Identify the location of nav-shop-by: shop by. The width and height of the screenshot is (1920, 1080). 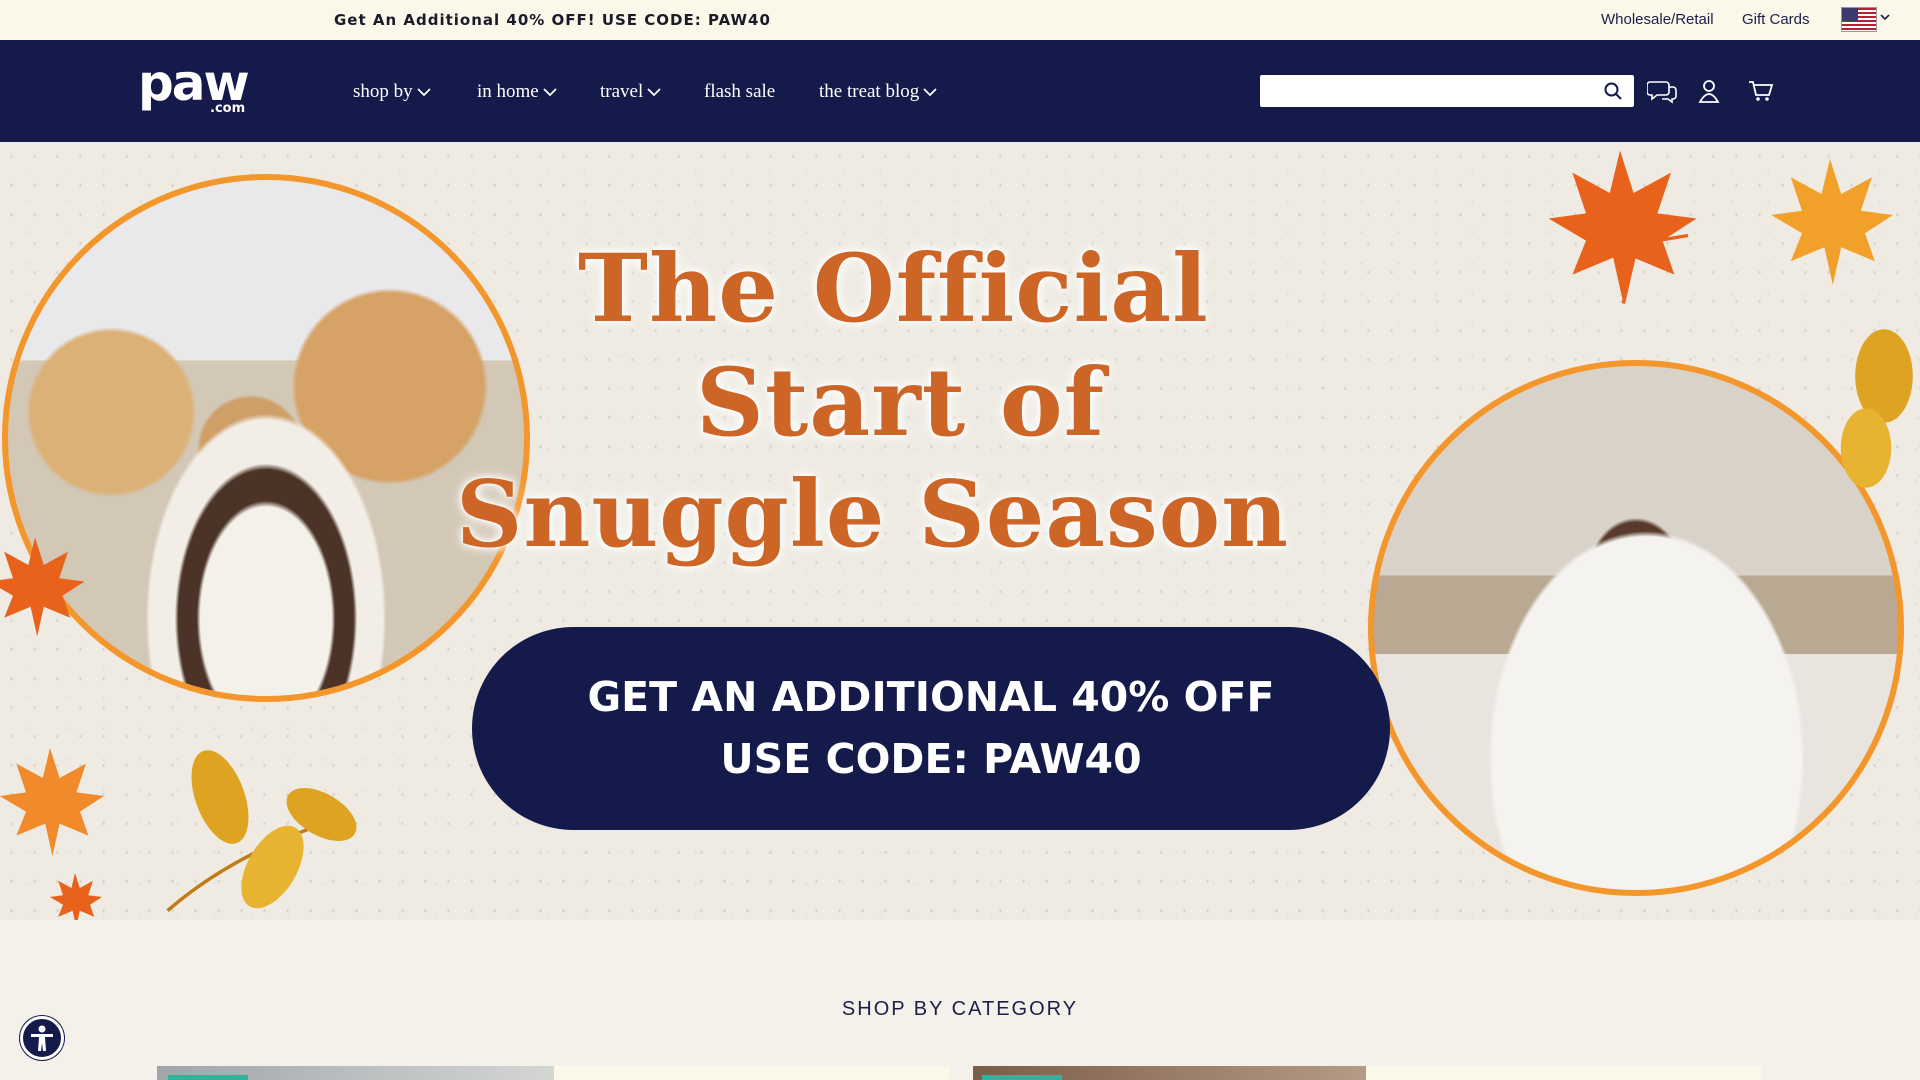
(392, 92).